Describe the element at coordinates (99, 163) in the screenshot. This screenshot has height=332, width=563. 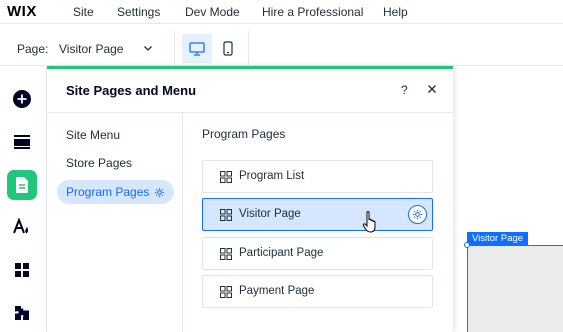
I see `side-item-store-pages: Store Pages` at that location.